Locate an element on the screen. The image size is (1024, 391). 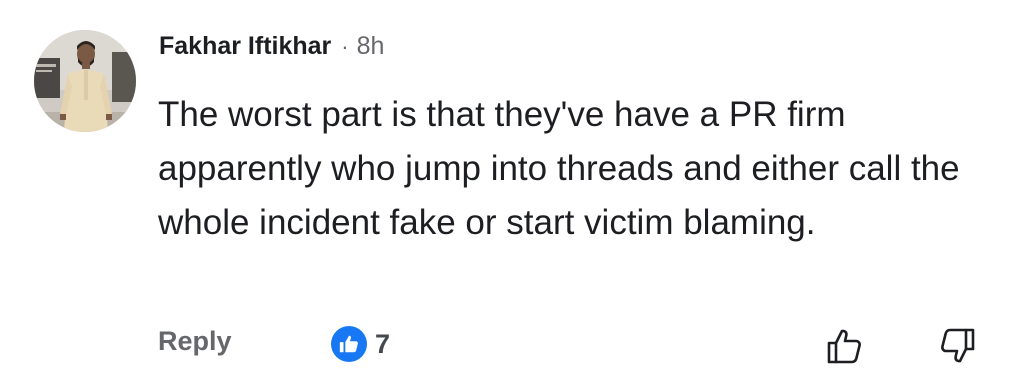
author-name: Fakhar Iftikhar is located at coordinates (245, 46).